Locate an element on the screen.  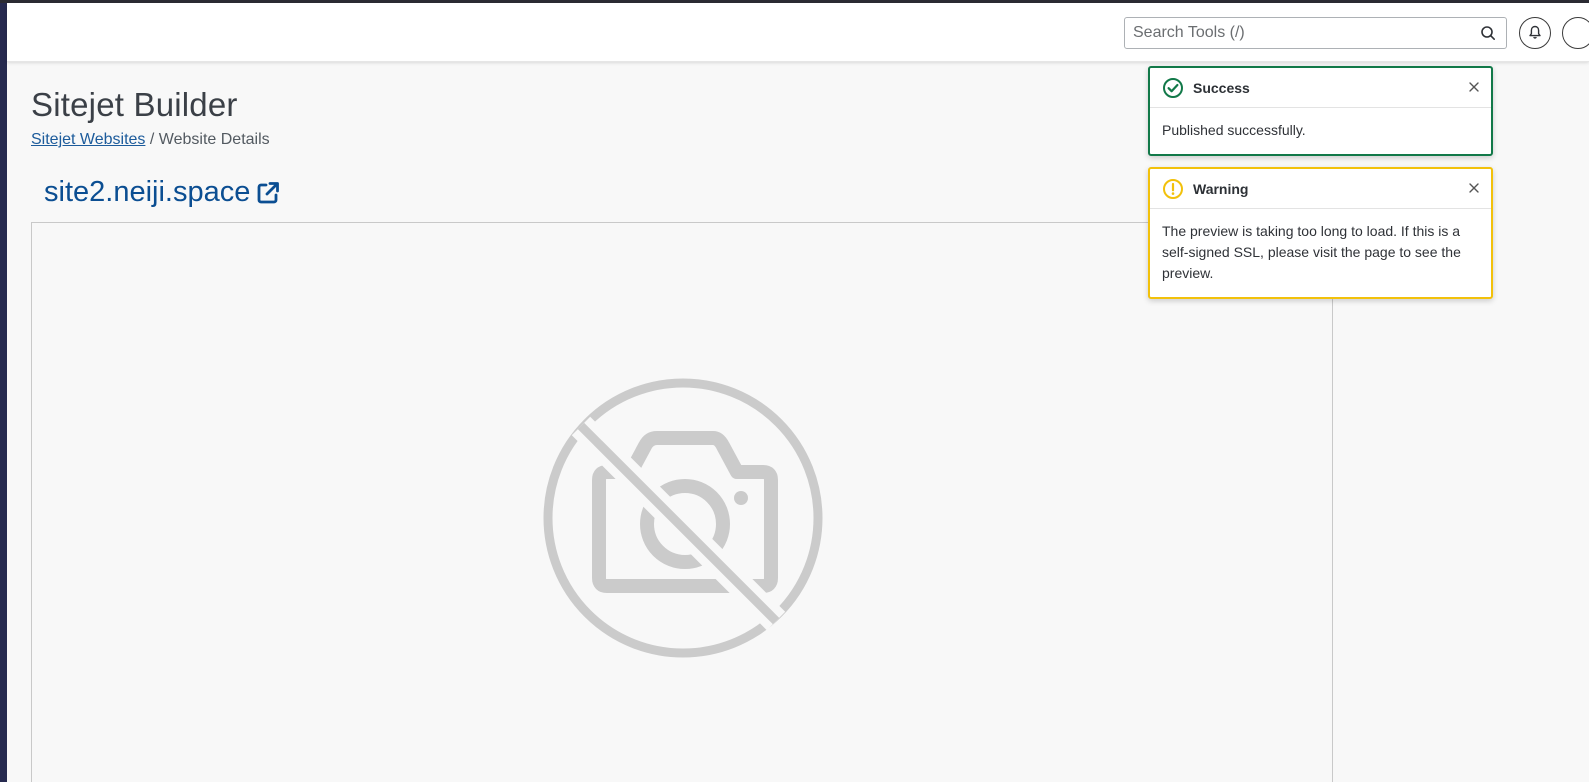
user-menu-button is located at coordinates (1575, 33).